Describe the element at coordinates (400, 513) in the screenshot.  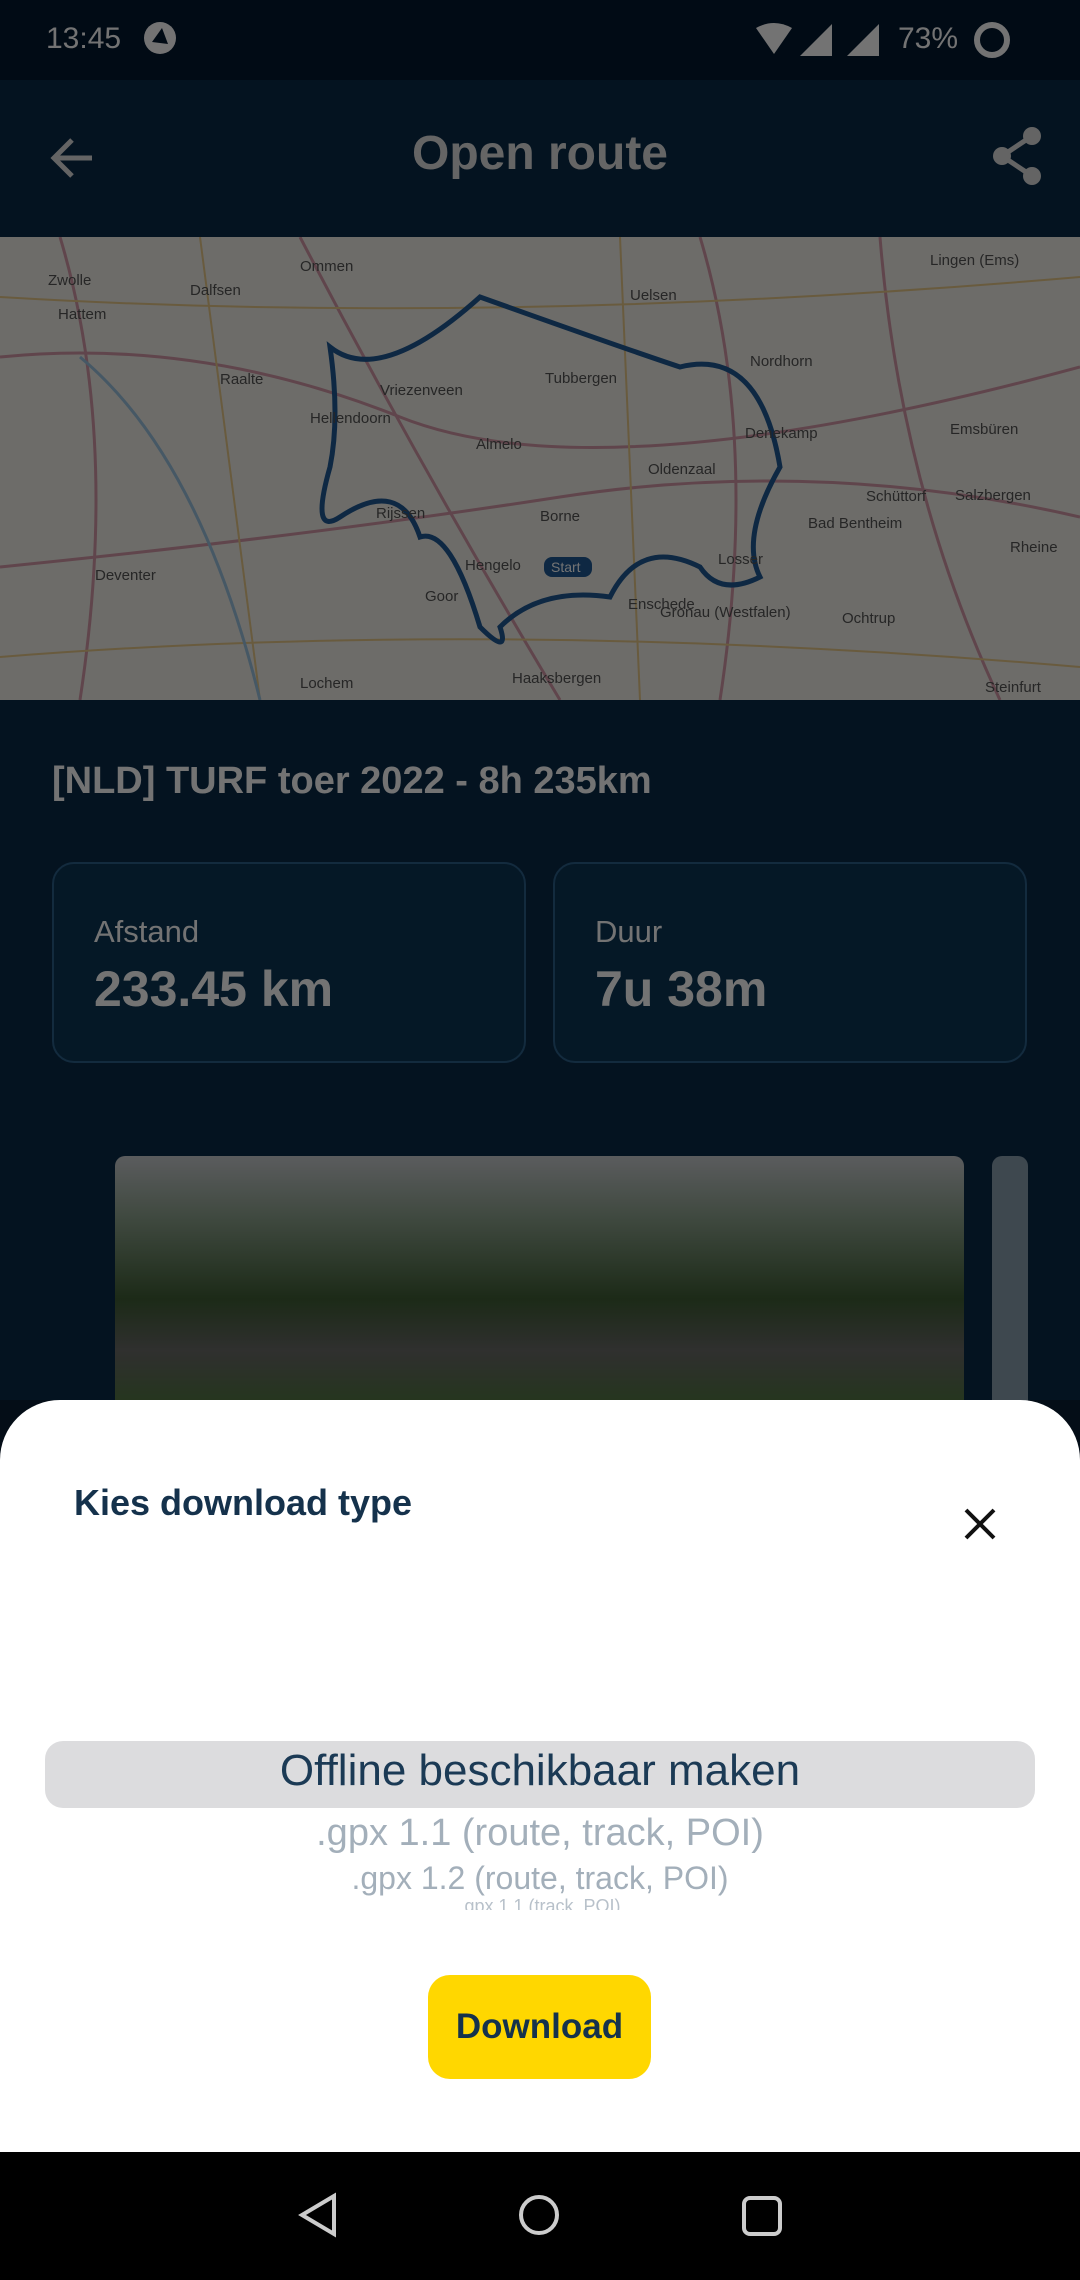
I see `map-place-label: Rijssen` at that location.